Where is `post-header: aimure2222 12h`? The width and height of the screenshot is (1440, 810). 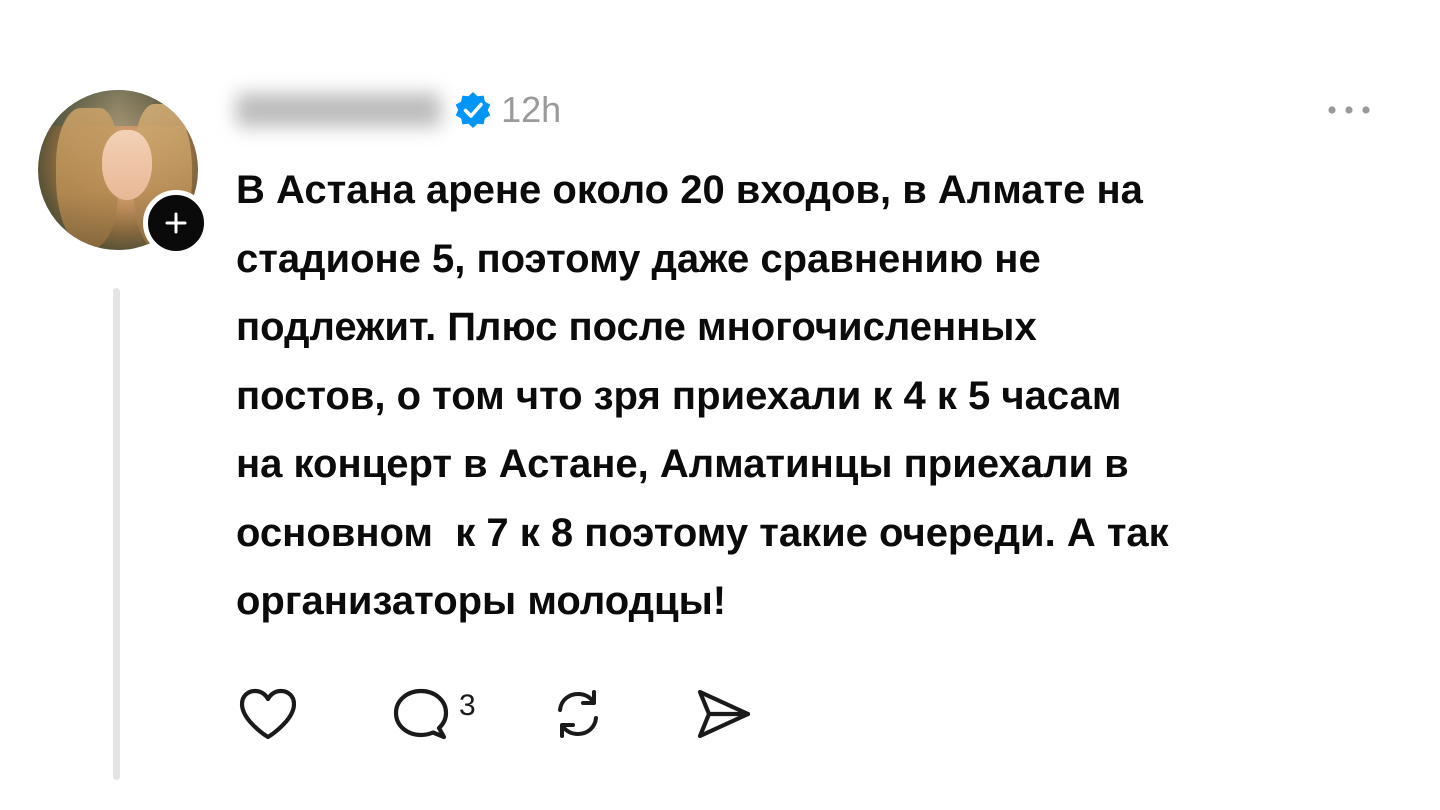 post-header: aimure2222 12h is located at coordinates (398, 110).